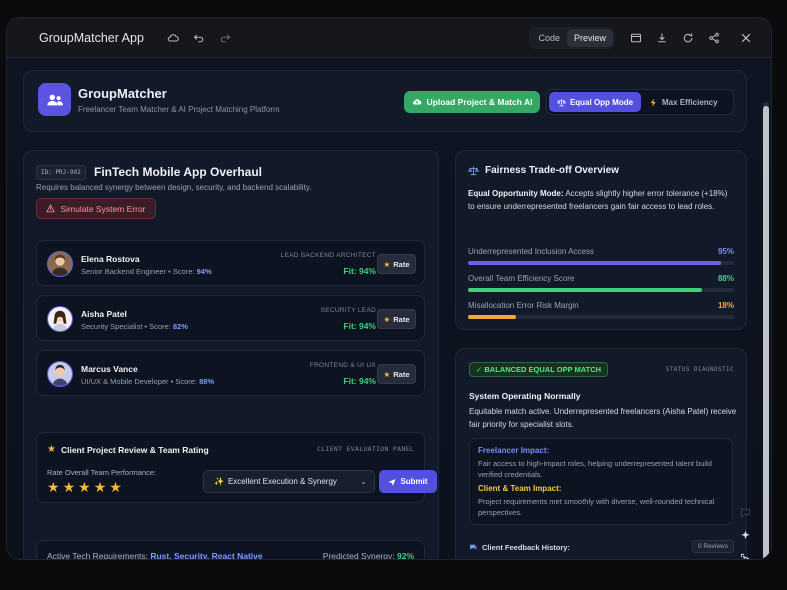  I want to click on sparkles-icon: ✨, so click(219, 481).